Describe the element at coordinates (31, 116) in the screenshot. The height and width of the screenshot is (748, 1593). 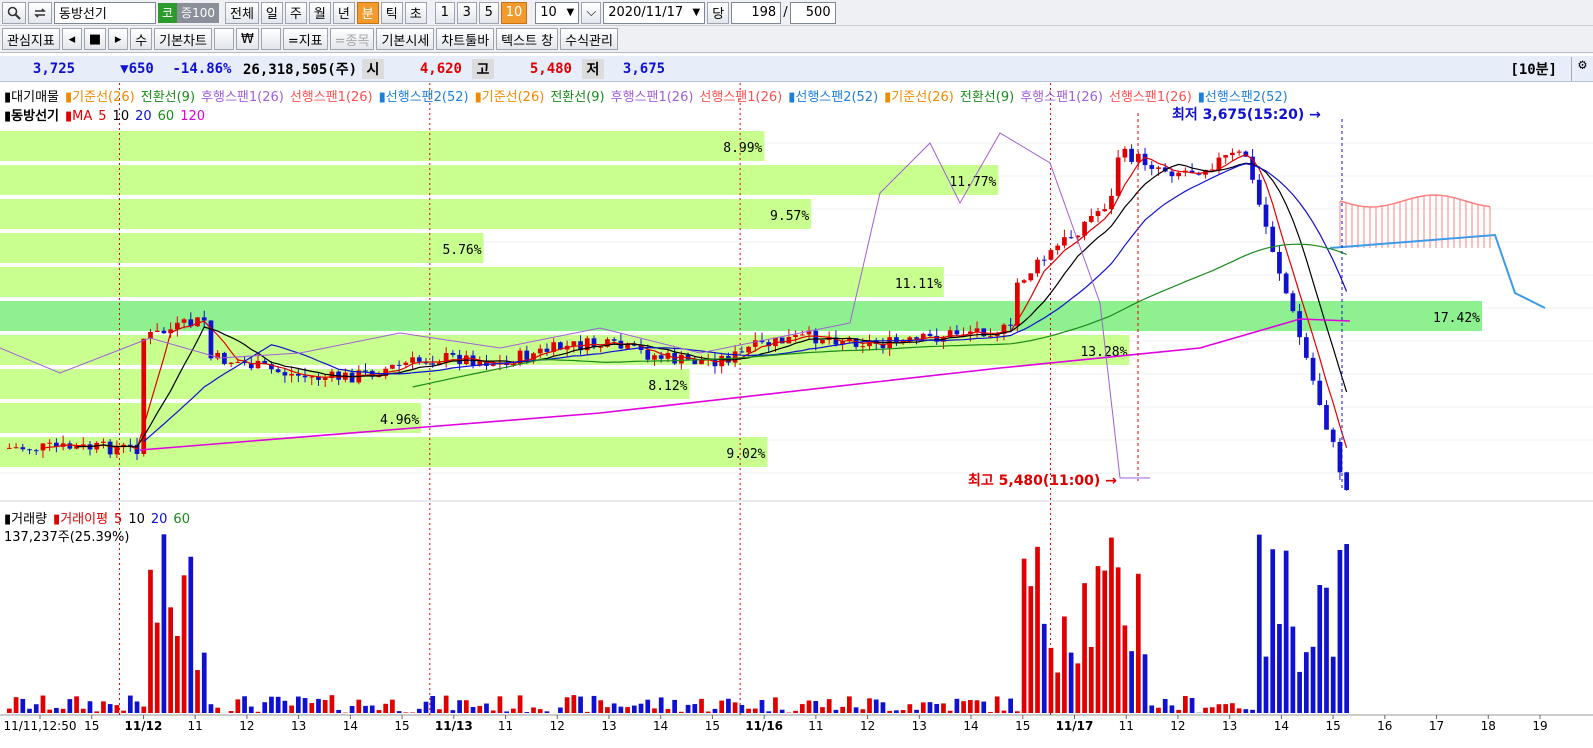
I see `stock-name-label: ▮동방선기` at that location.